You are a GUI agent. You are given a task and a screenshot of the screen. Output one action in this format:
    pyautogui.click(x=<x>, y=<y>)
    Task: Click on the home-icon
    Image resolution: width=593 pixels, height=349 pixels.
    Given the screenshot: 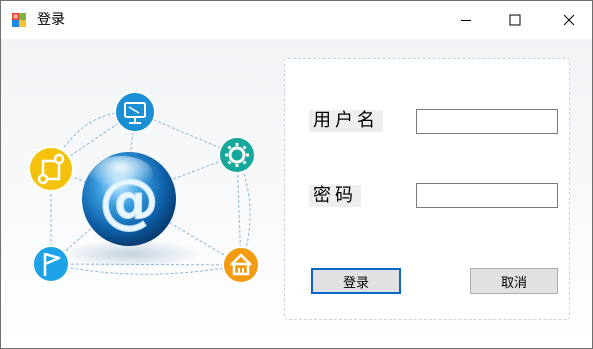 What is the action you would take?
    pyautogui.click(x=241, y=265)
    